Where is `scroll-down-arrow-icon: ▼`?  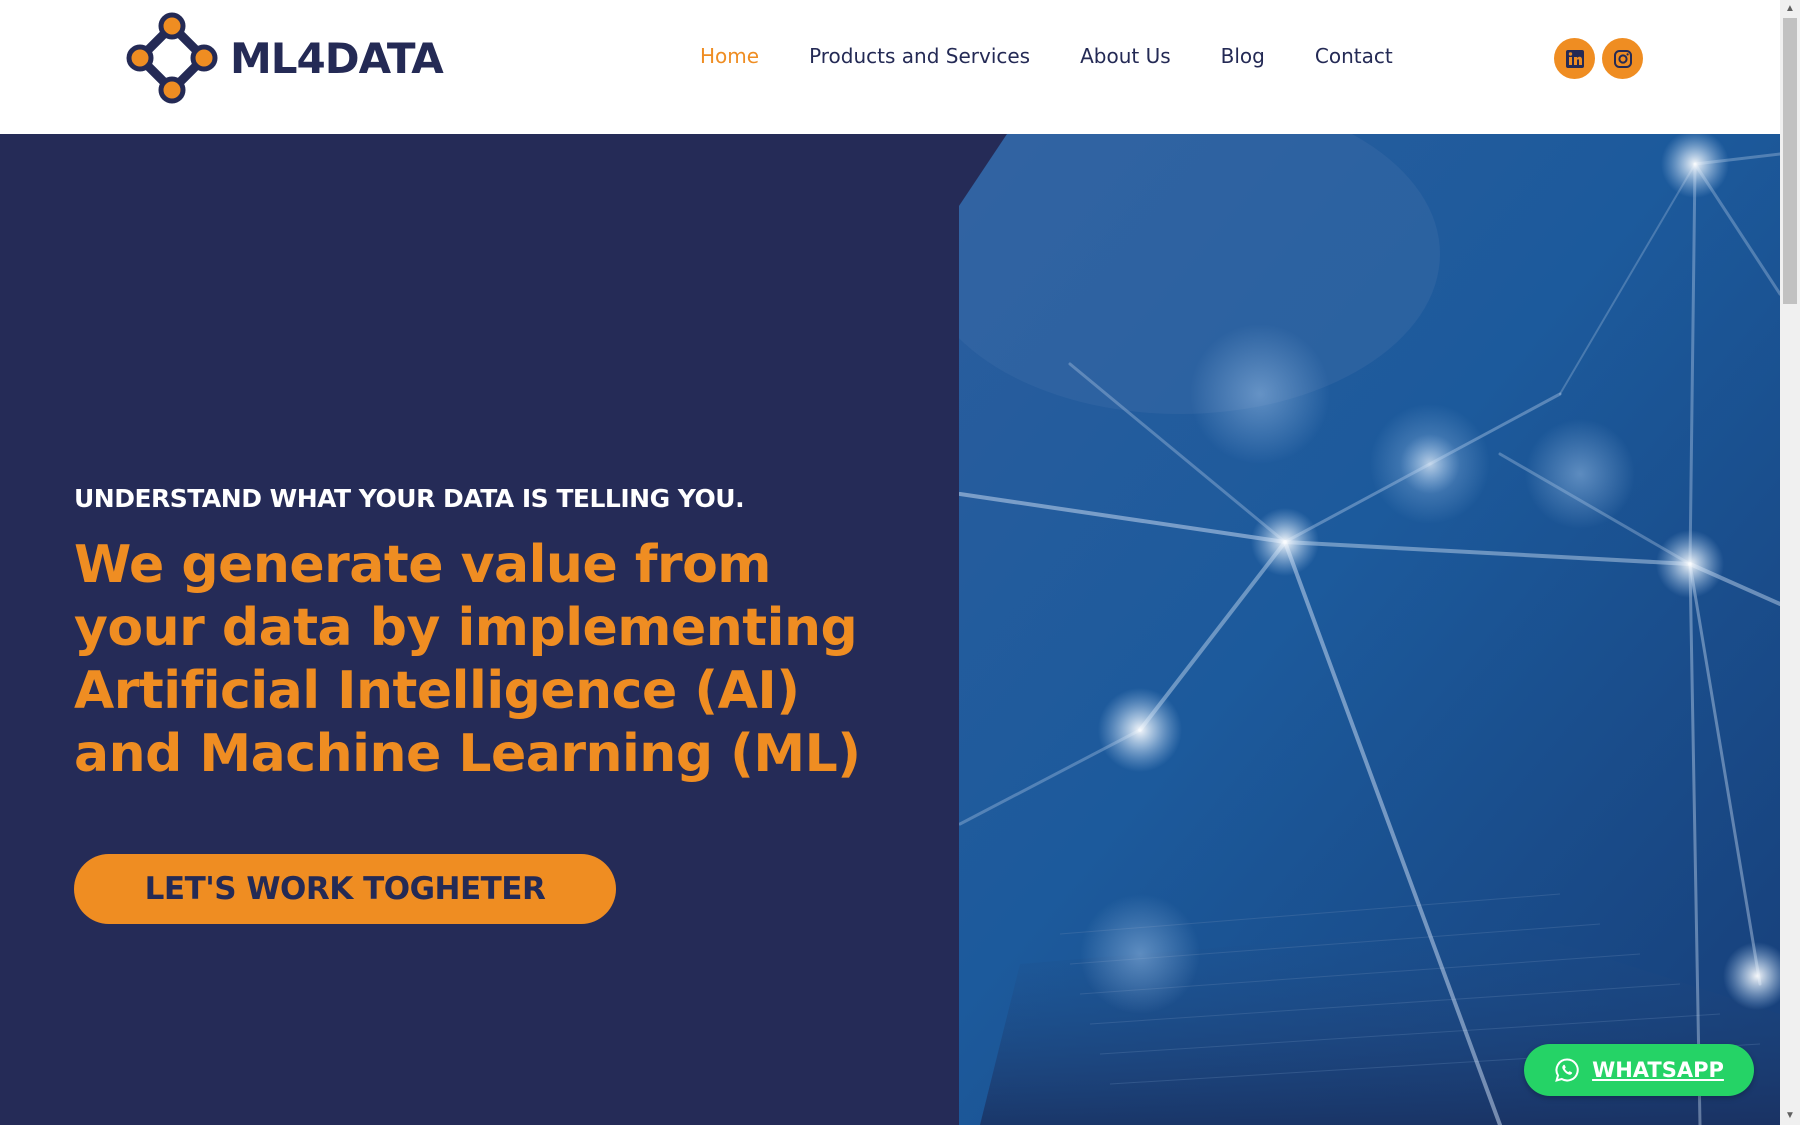
scroll-down-arrow-icon: ▼ is located at coordinates (1790, 1116).